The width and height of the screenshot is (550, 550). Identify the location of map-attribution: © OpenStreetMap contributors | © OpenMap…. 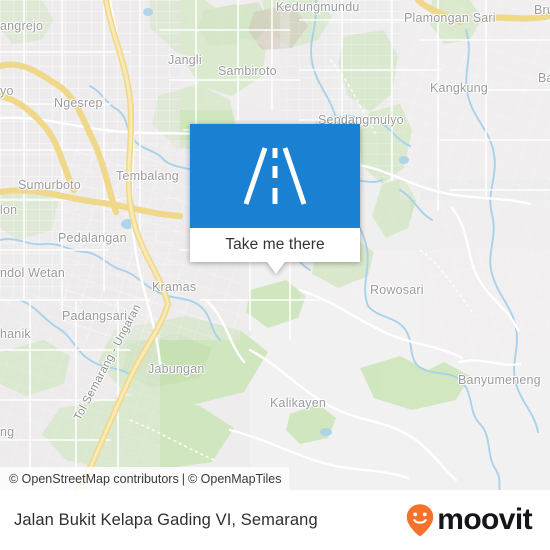
(145, 478).